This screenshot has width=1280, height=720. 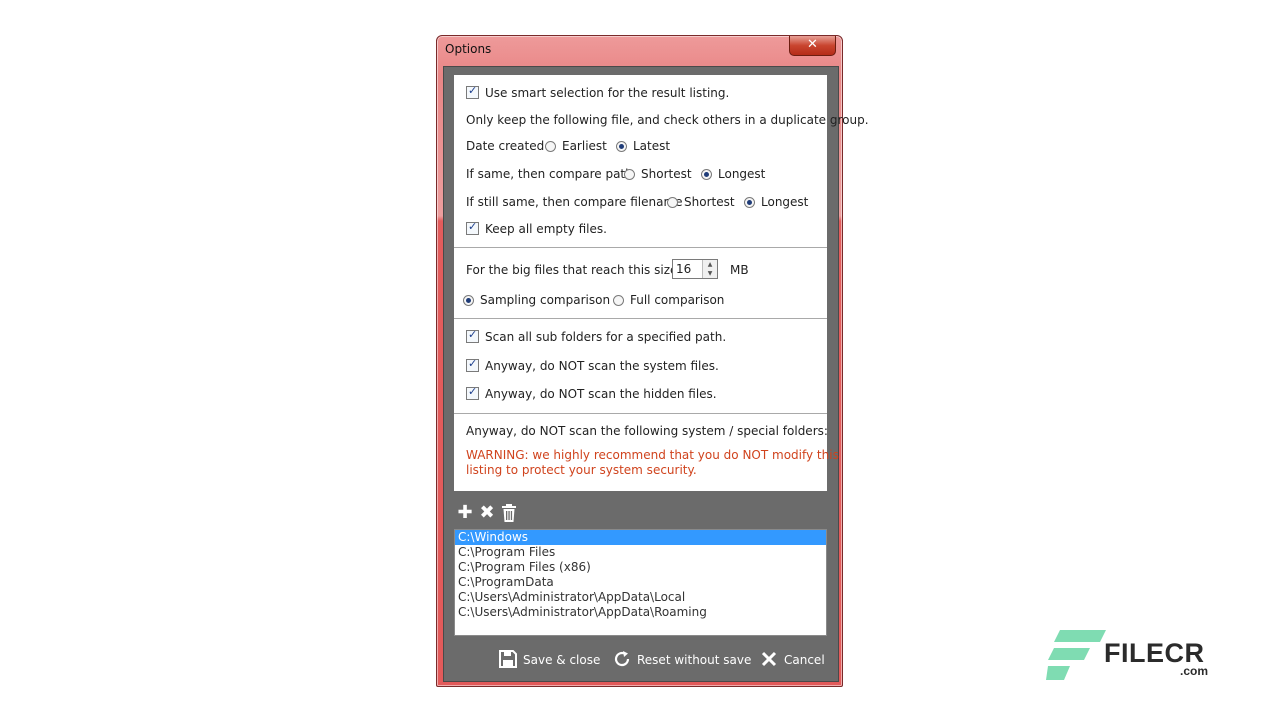 I want to click on list-item: C:\Program Files (x86), so click(x=640, y=567).